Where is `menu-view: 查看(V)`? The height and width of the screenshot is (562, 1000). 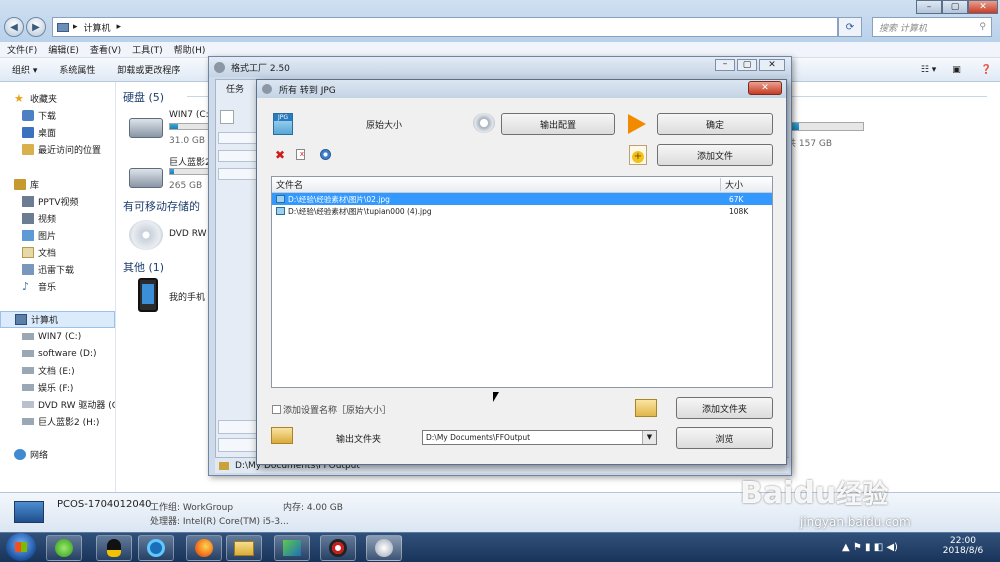
menu-view: 查看(V) is located at coordinates (105, 49).